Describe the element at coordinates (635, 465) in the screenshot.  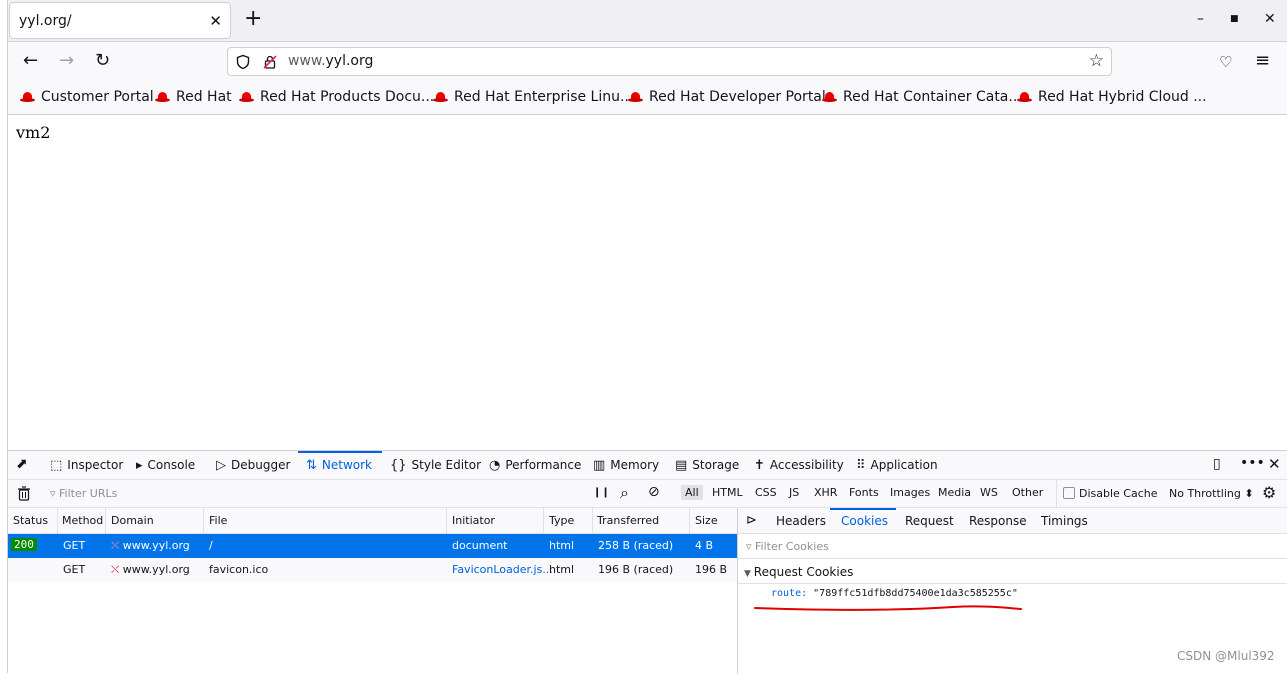
I see `tab-label: Memory` at that location.